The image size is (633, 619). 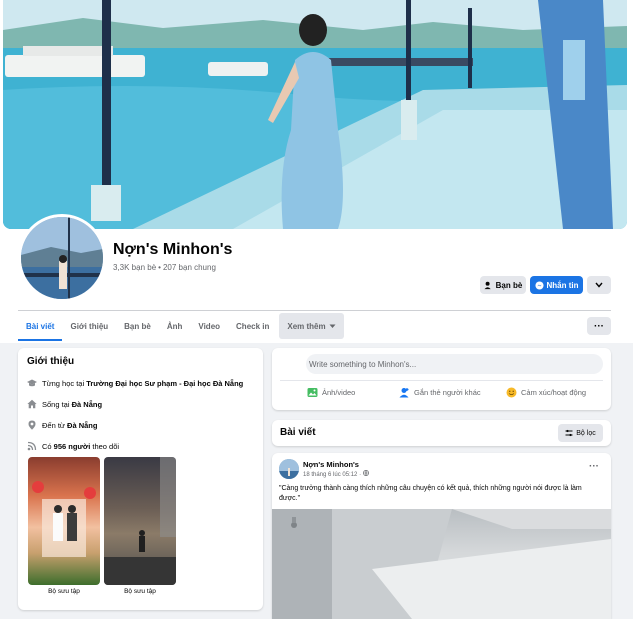 I want to click on intro-lives-in: Sống tại Đà Nẵng, so click(x=64, y=404).